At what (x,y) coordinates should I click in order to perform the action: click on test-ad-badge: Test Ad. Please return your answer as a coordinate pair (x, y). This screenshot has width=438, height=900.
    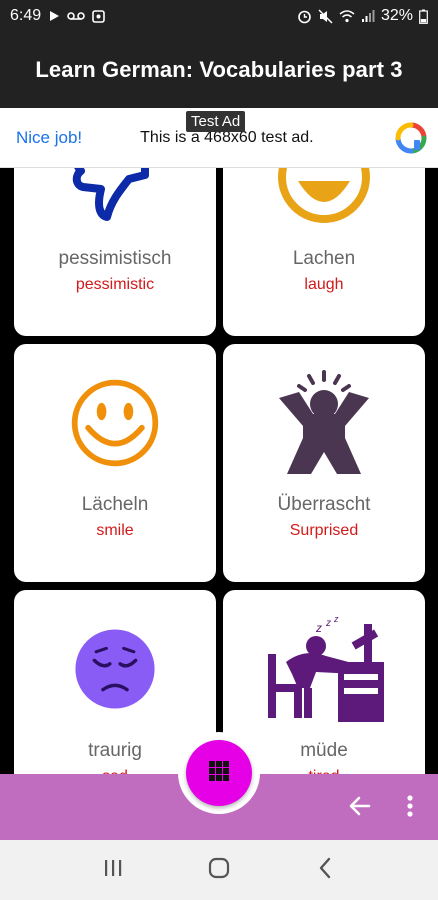
    Looking at the image, I should click on (216, 121).